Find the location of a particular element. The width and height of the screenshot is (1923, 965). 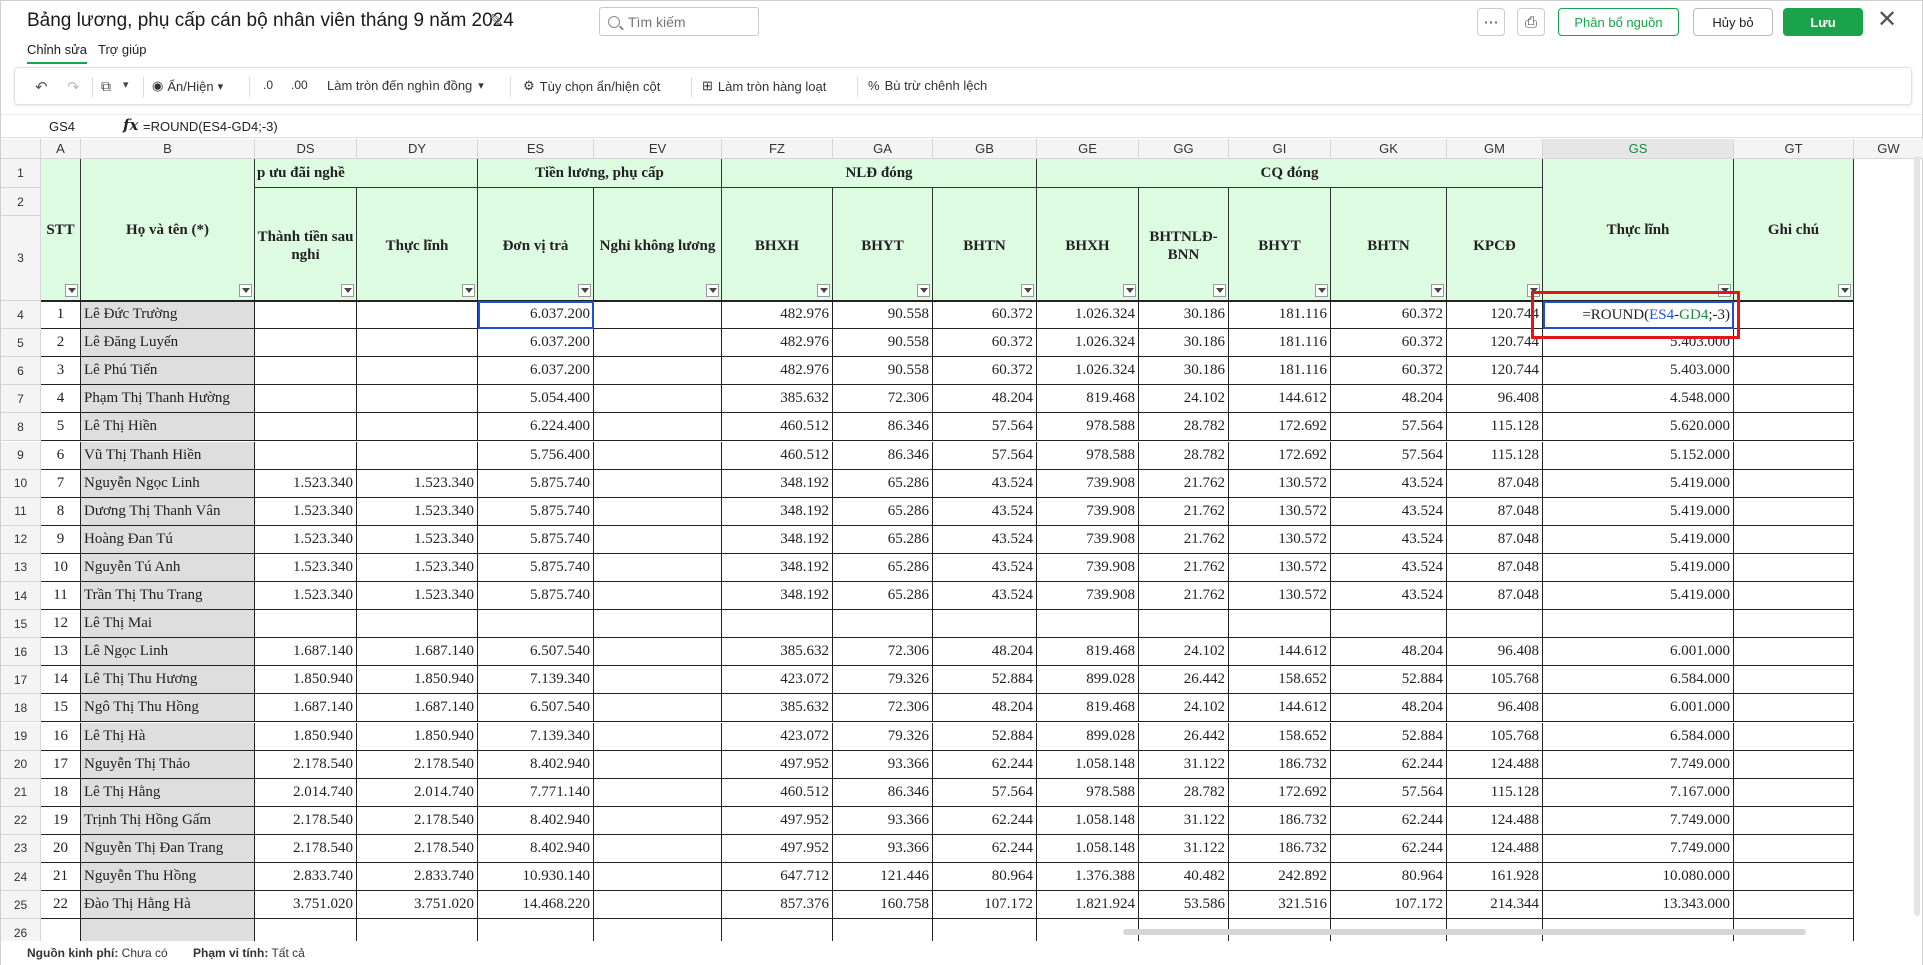

cell-gi is located at coordinates (1280, 624).